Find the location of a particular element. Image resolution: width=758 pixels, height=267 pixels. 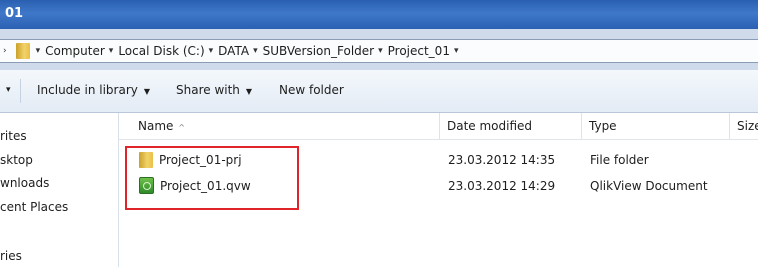

nav-item-downloads: wnloads is located at coordinates (24, 183).